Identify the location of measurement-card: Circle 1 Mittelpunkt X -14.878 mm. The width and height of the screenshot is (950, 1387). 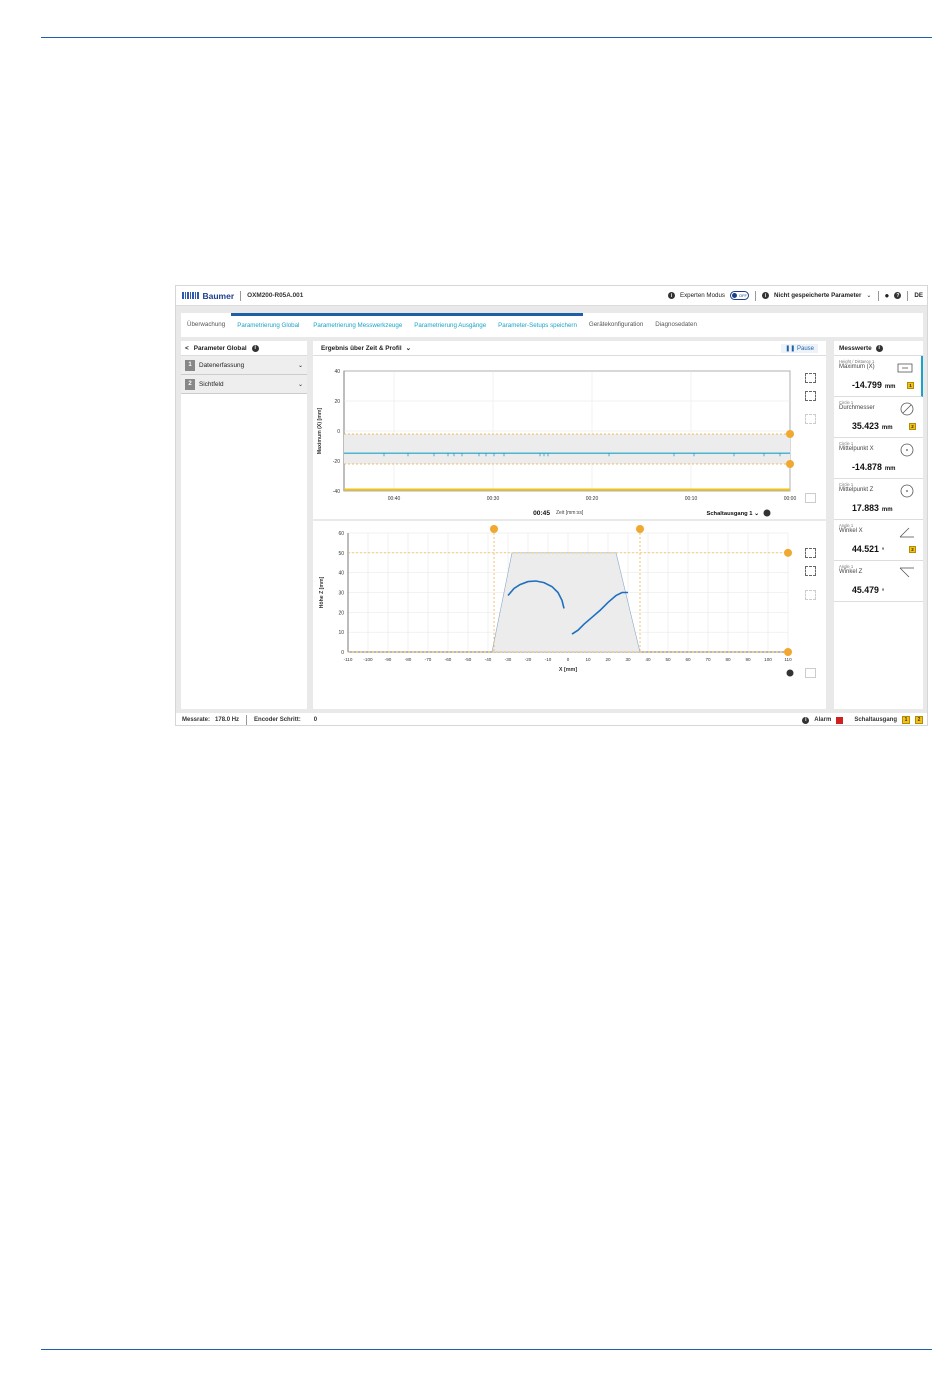
(878, 458).